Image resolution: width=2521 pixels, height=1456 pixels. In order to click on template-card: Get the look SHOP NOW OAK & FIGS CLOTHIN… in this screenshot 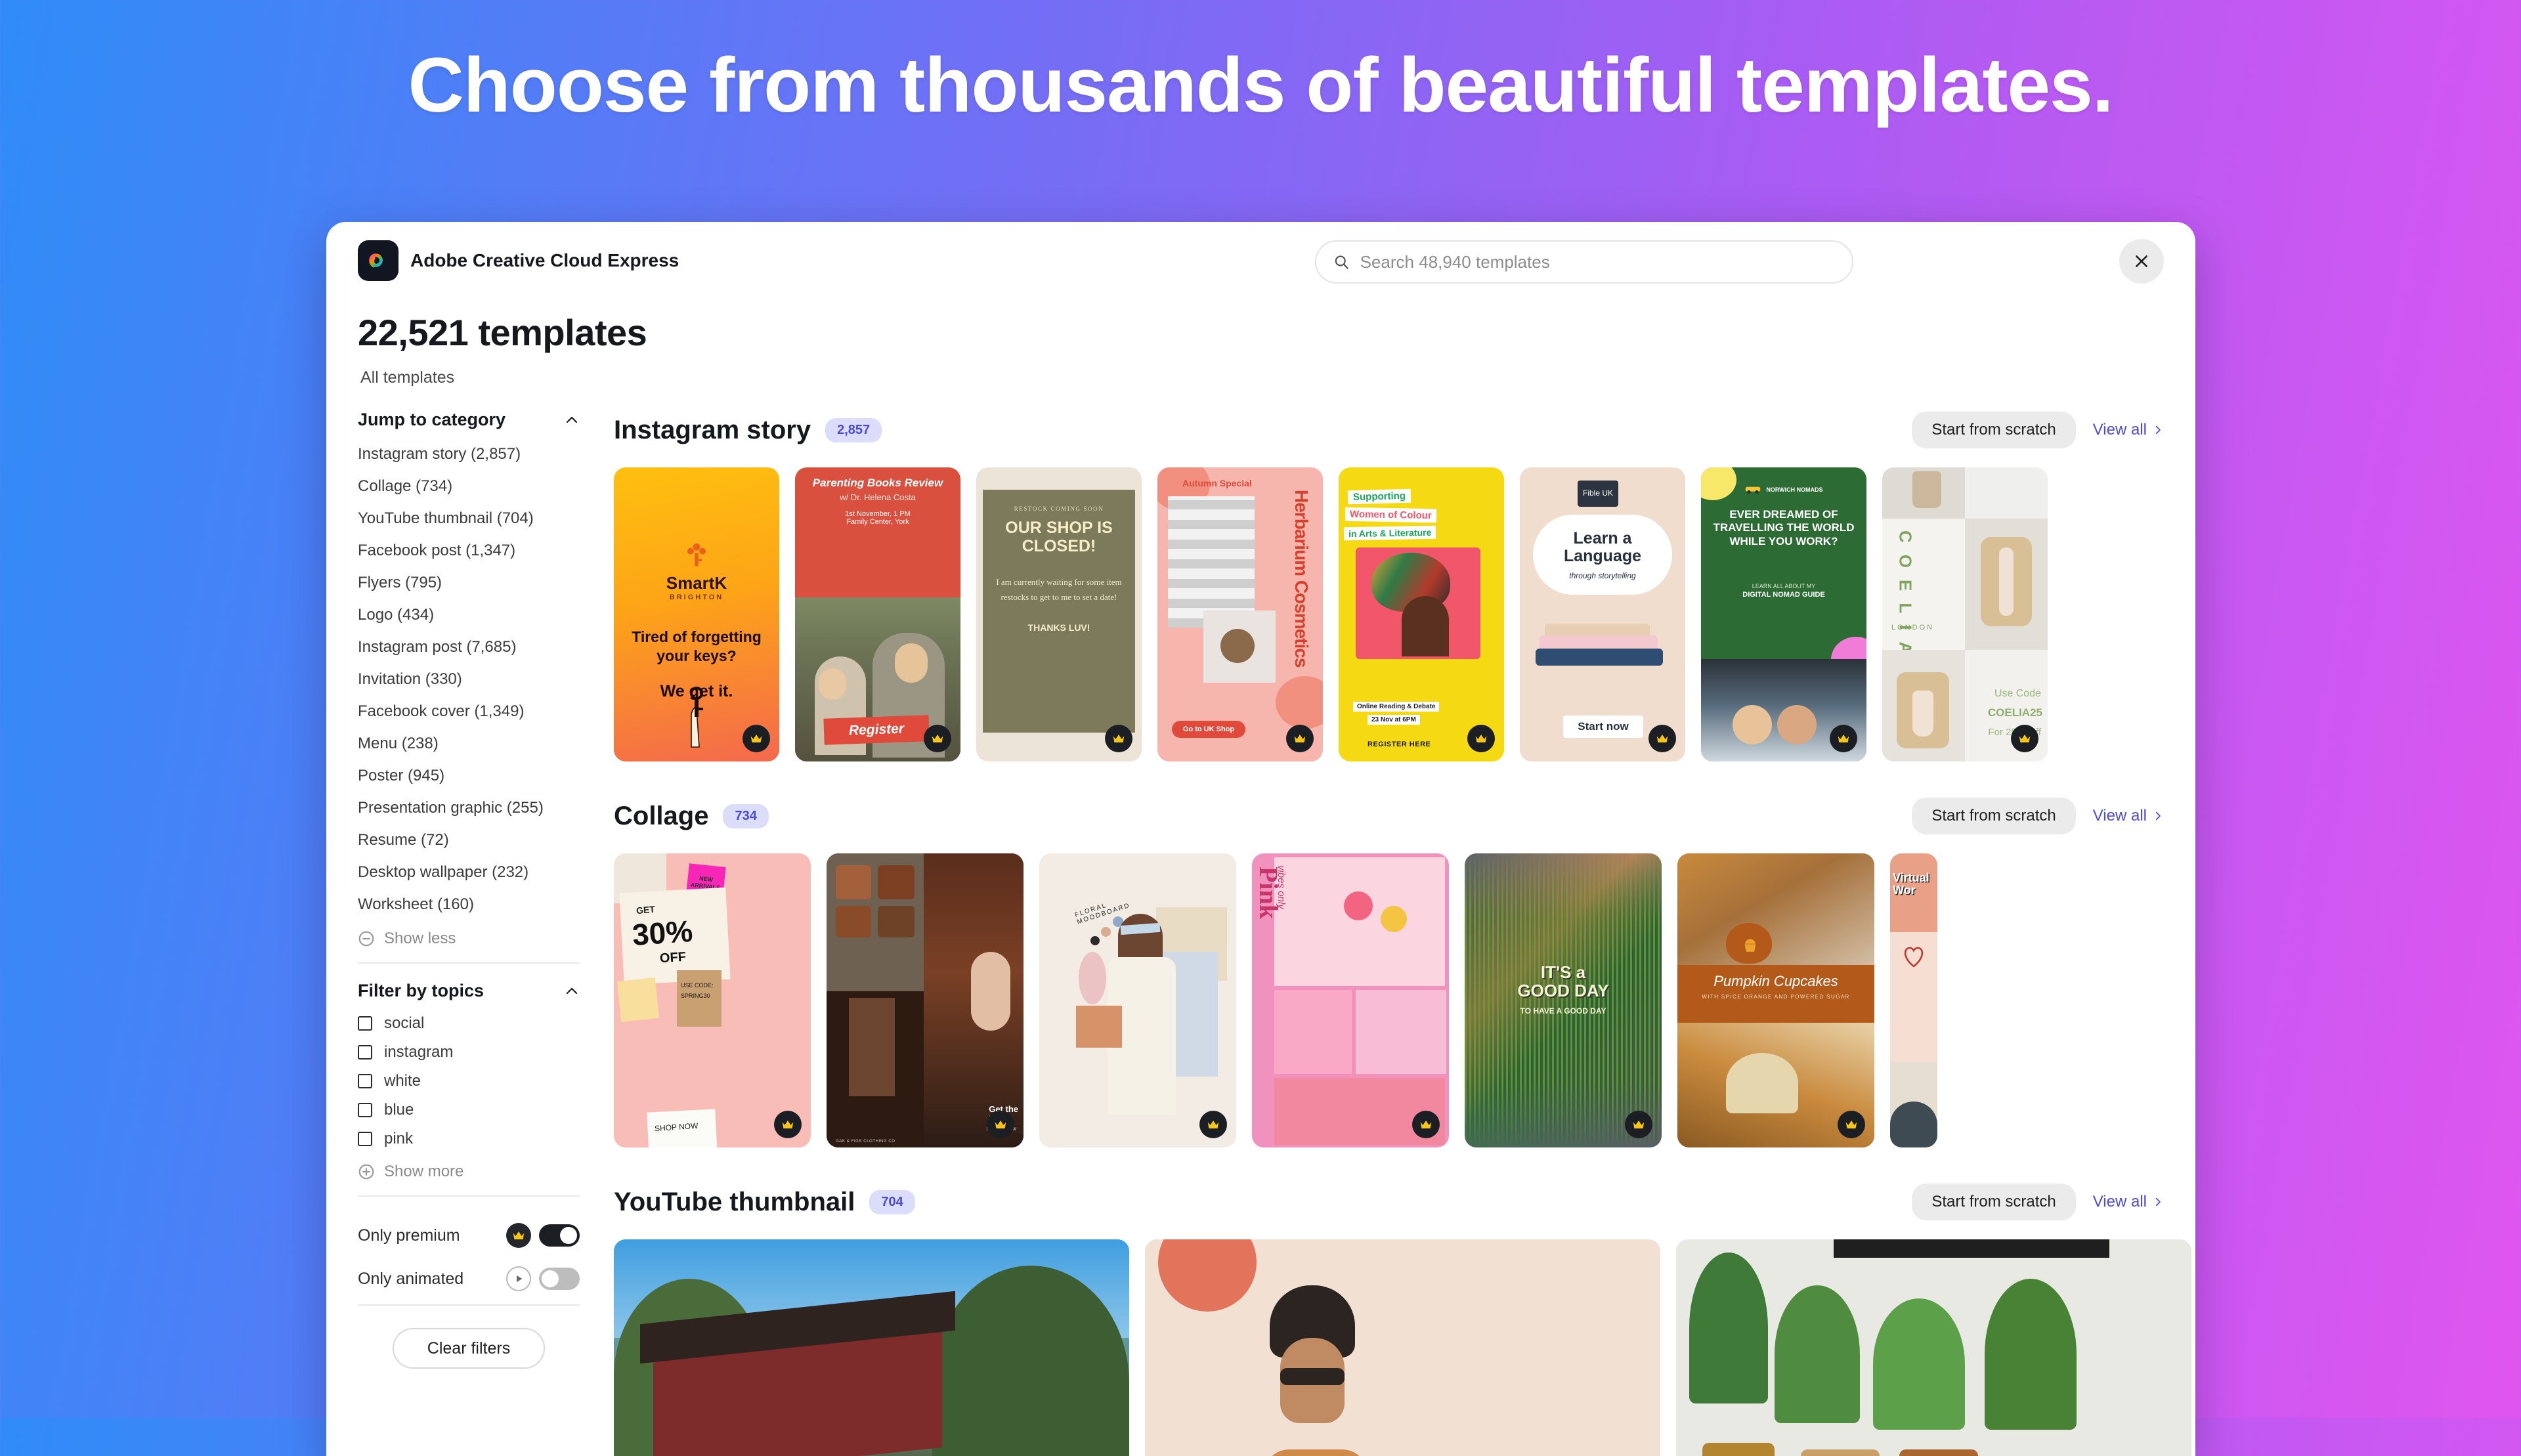, I will do `click(925, 1000)`.